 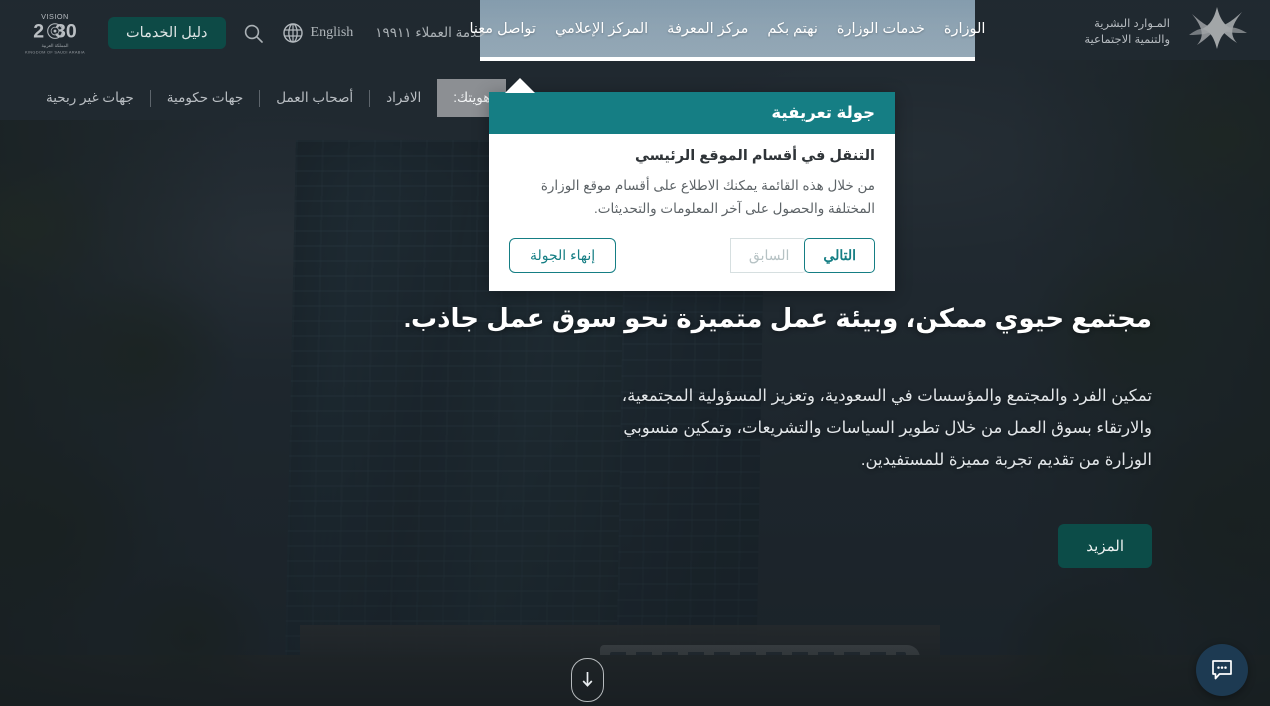 I want to click on tour-step-heading: التنقل في أقسام الموقع الرئيسي, so click(x=754, y=156).